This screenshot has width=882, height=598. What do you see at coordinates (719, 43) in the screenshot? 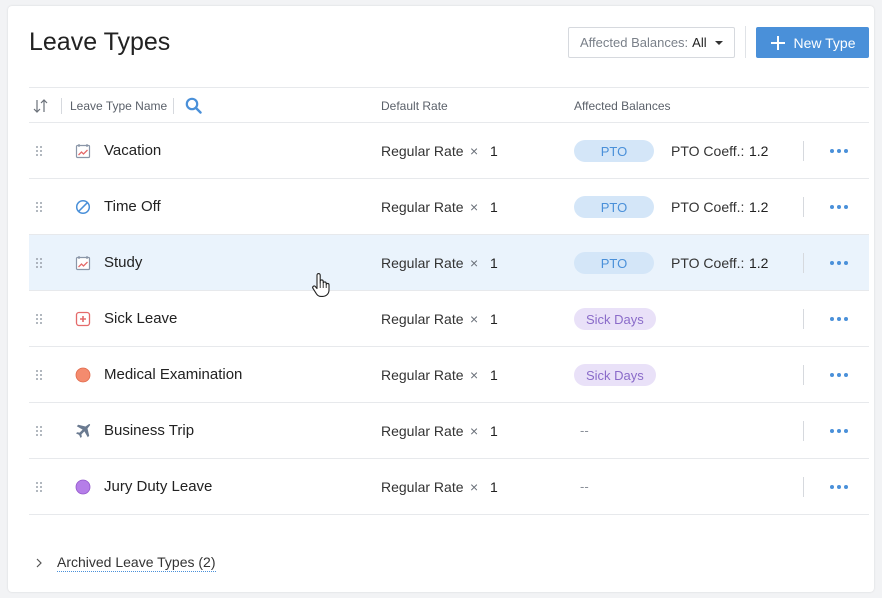
I see `caret-down-icon` at bounding box center [719, 43].